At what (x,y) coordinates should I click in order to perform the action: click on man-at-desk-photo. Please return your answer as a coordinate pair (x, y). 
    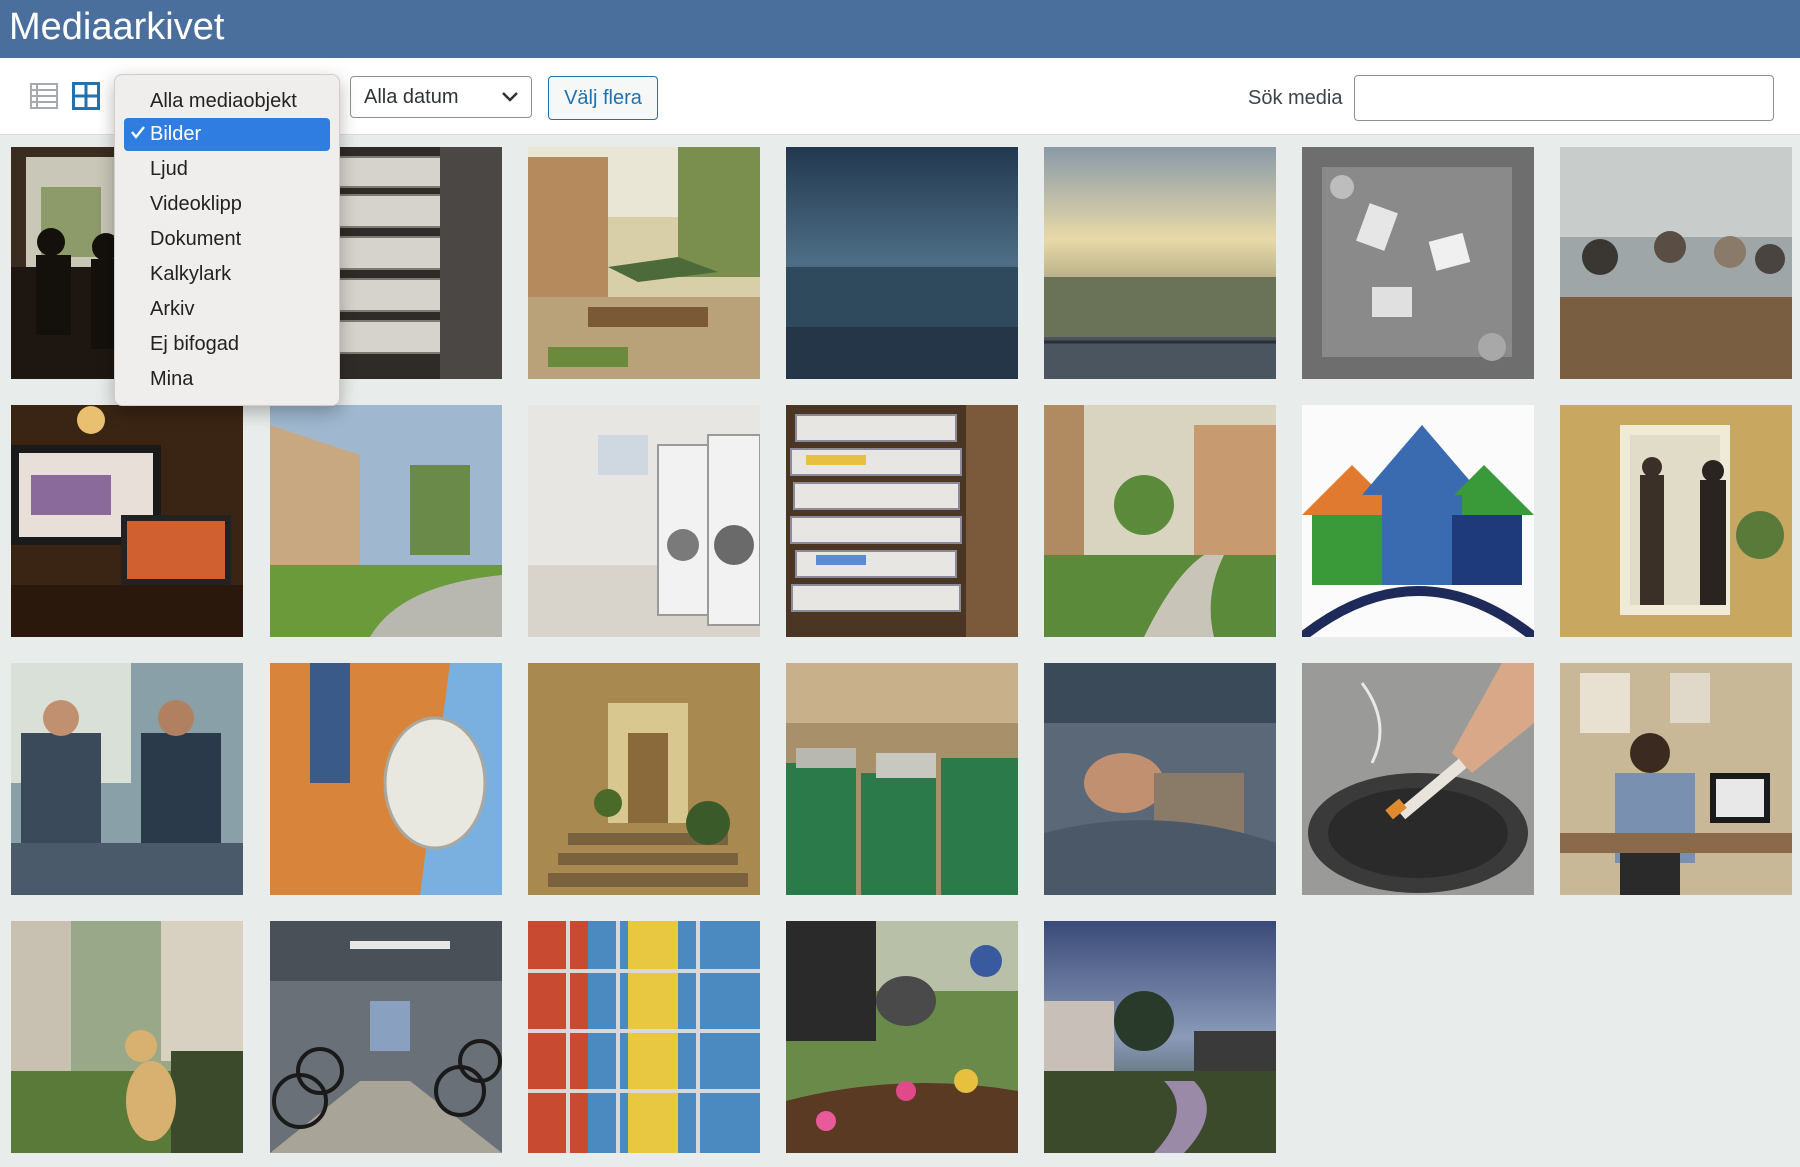
    Looking at the image, I should click on (1676, 779).